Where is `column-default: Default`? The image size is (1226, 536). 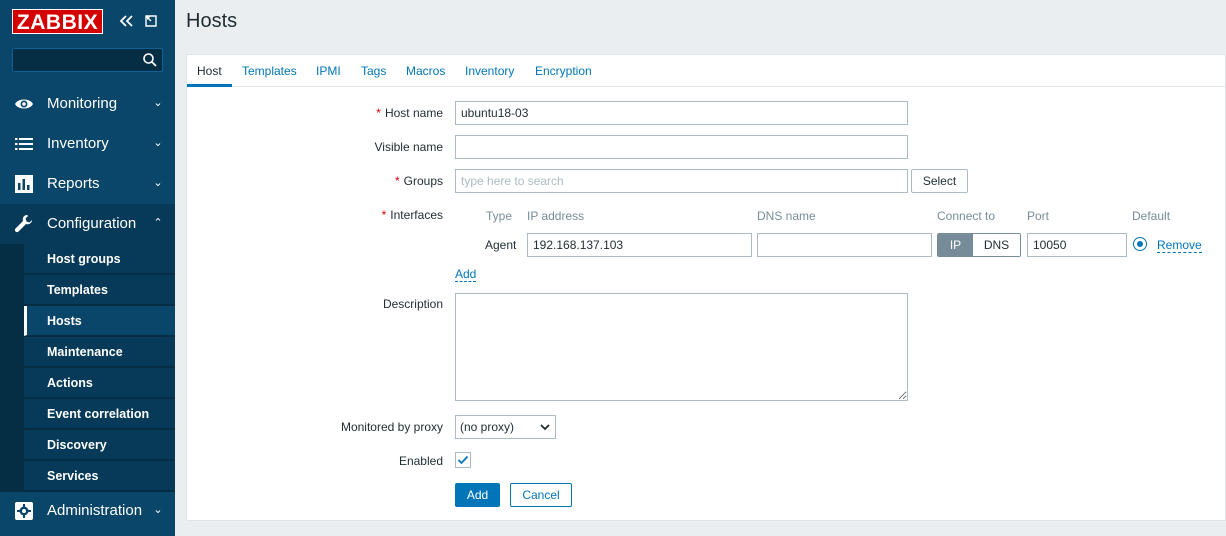 column-default: Default is located at coordinates (1151, 216).